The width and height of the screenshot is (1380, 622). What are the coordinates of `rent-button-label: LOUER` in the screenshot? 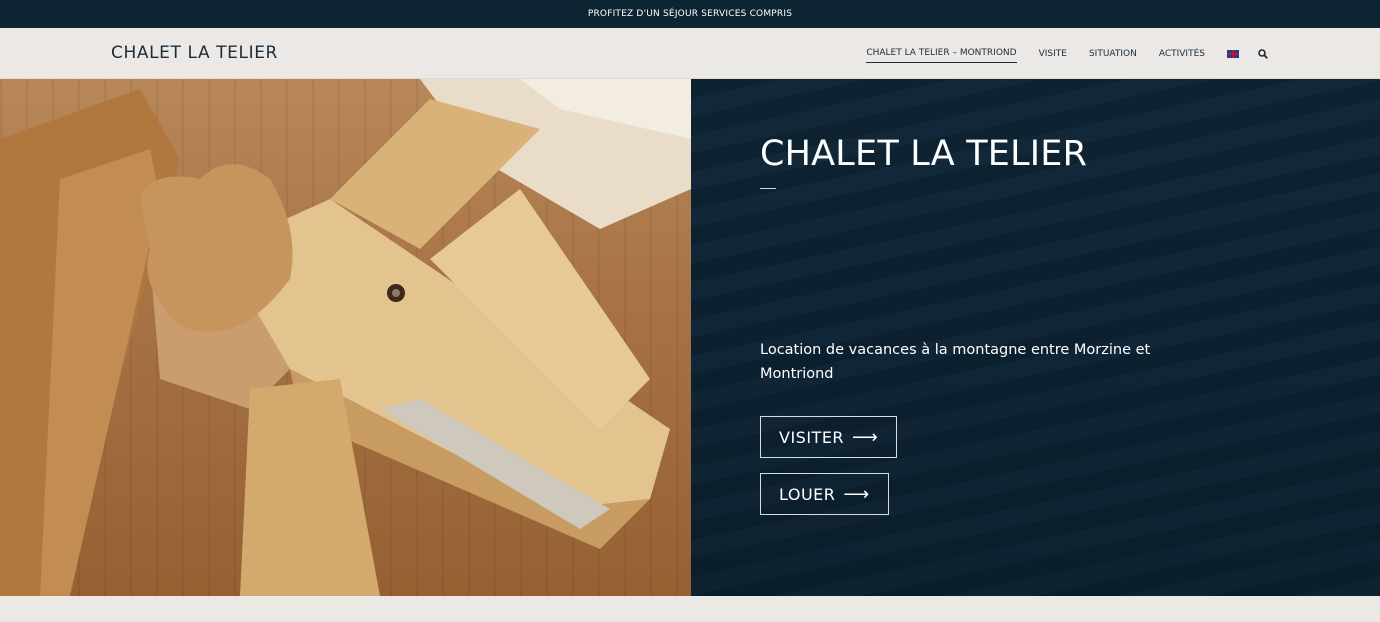 It's located at (807, 494).